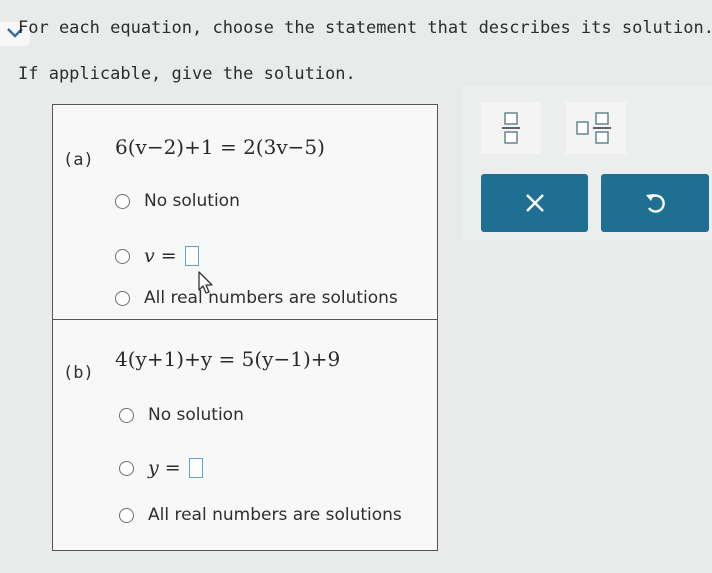 This screenshot has height=573, width=712. Describe the element at coordinates (191, 256) in the screenshot. I see `part-a-answer-input` at that location.